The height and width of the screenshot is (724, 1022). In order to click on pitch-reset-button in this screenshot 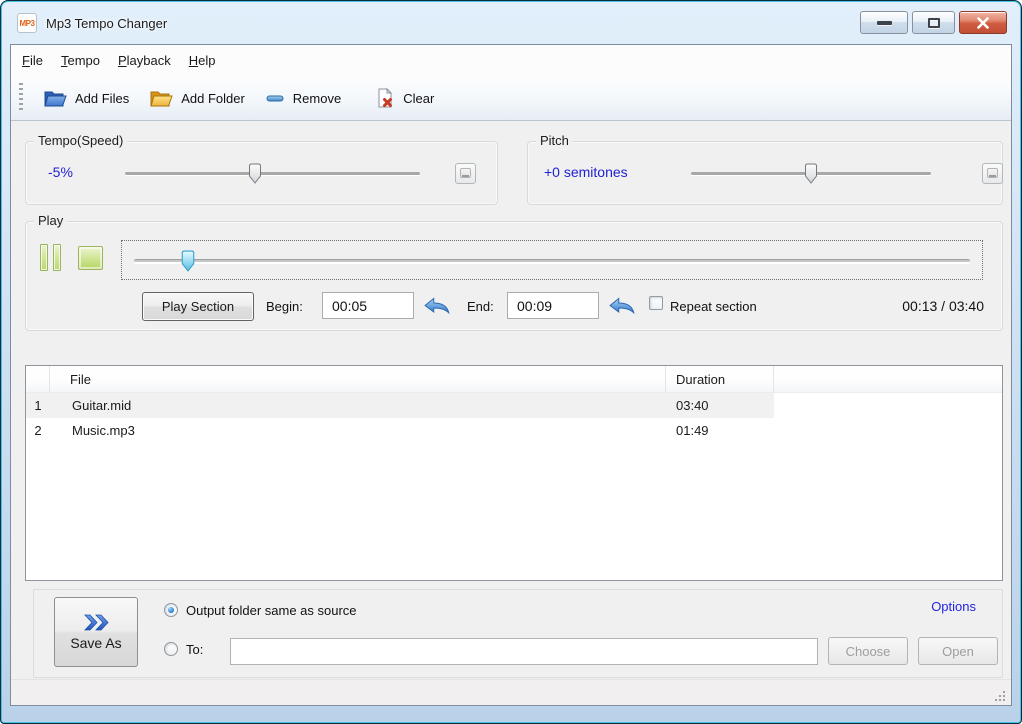, I will do `click(992, 173)`.